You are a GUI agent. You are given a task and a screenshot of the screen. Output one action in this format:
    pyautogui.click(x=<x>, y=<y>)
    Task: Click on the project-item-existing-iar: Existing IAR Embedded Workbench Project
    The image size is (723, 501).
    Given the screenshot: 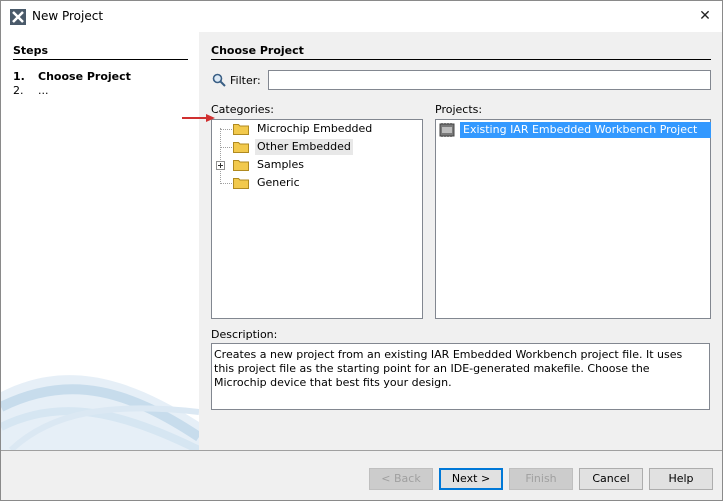 What is the action you would take?
    pyautogui.click(x=574, y=130)
    